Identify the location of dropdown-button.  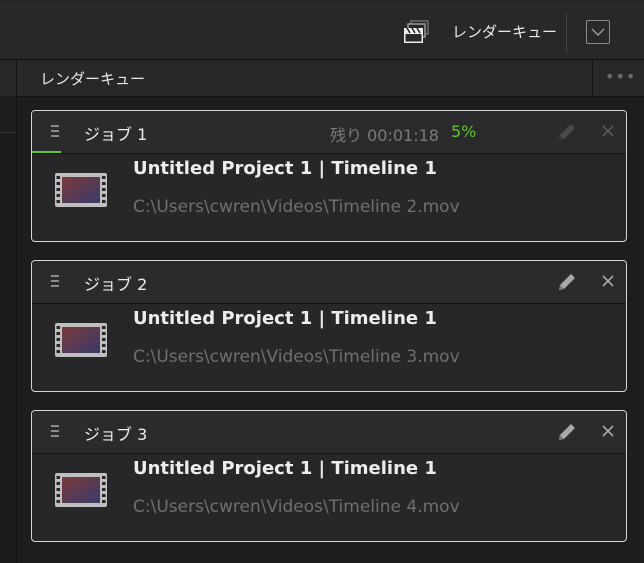
(598, 32).